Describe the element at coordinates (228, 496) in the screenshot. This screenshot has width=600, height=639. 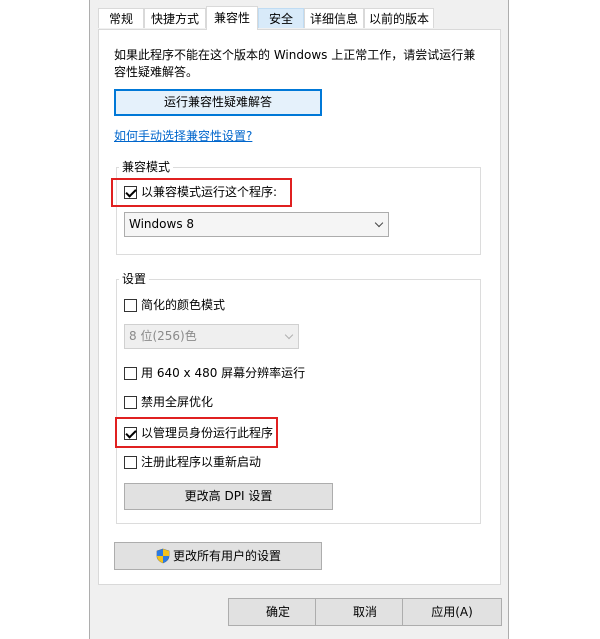
I see `change-dpi-button: 更改高 DPI 设置` at that location.